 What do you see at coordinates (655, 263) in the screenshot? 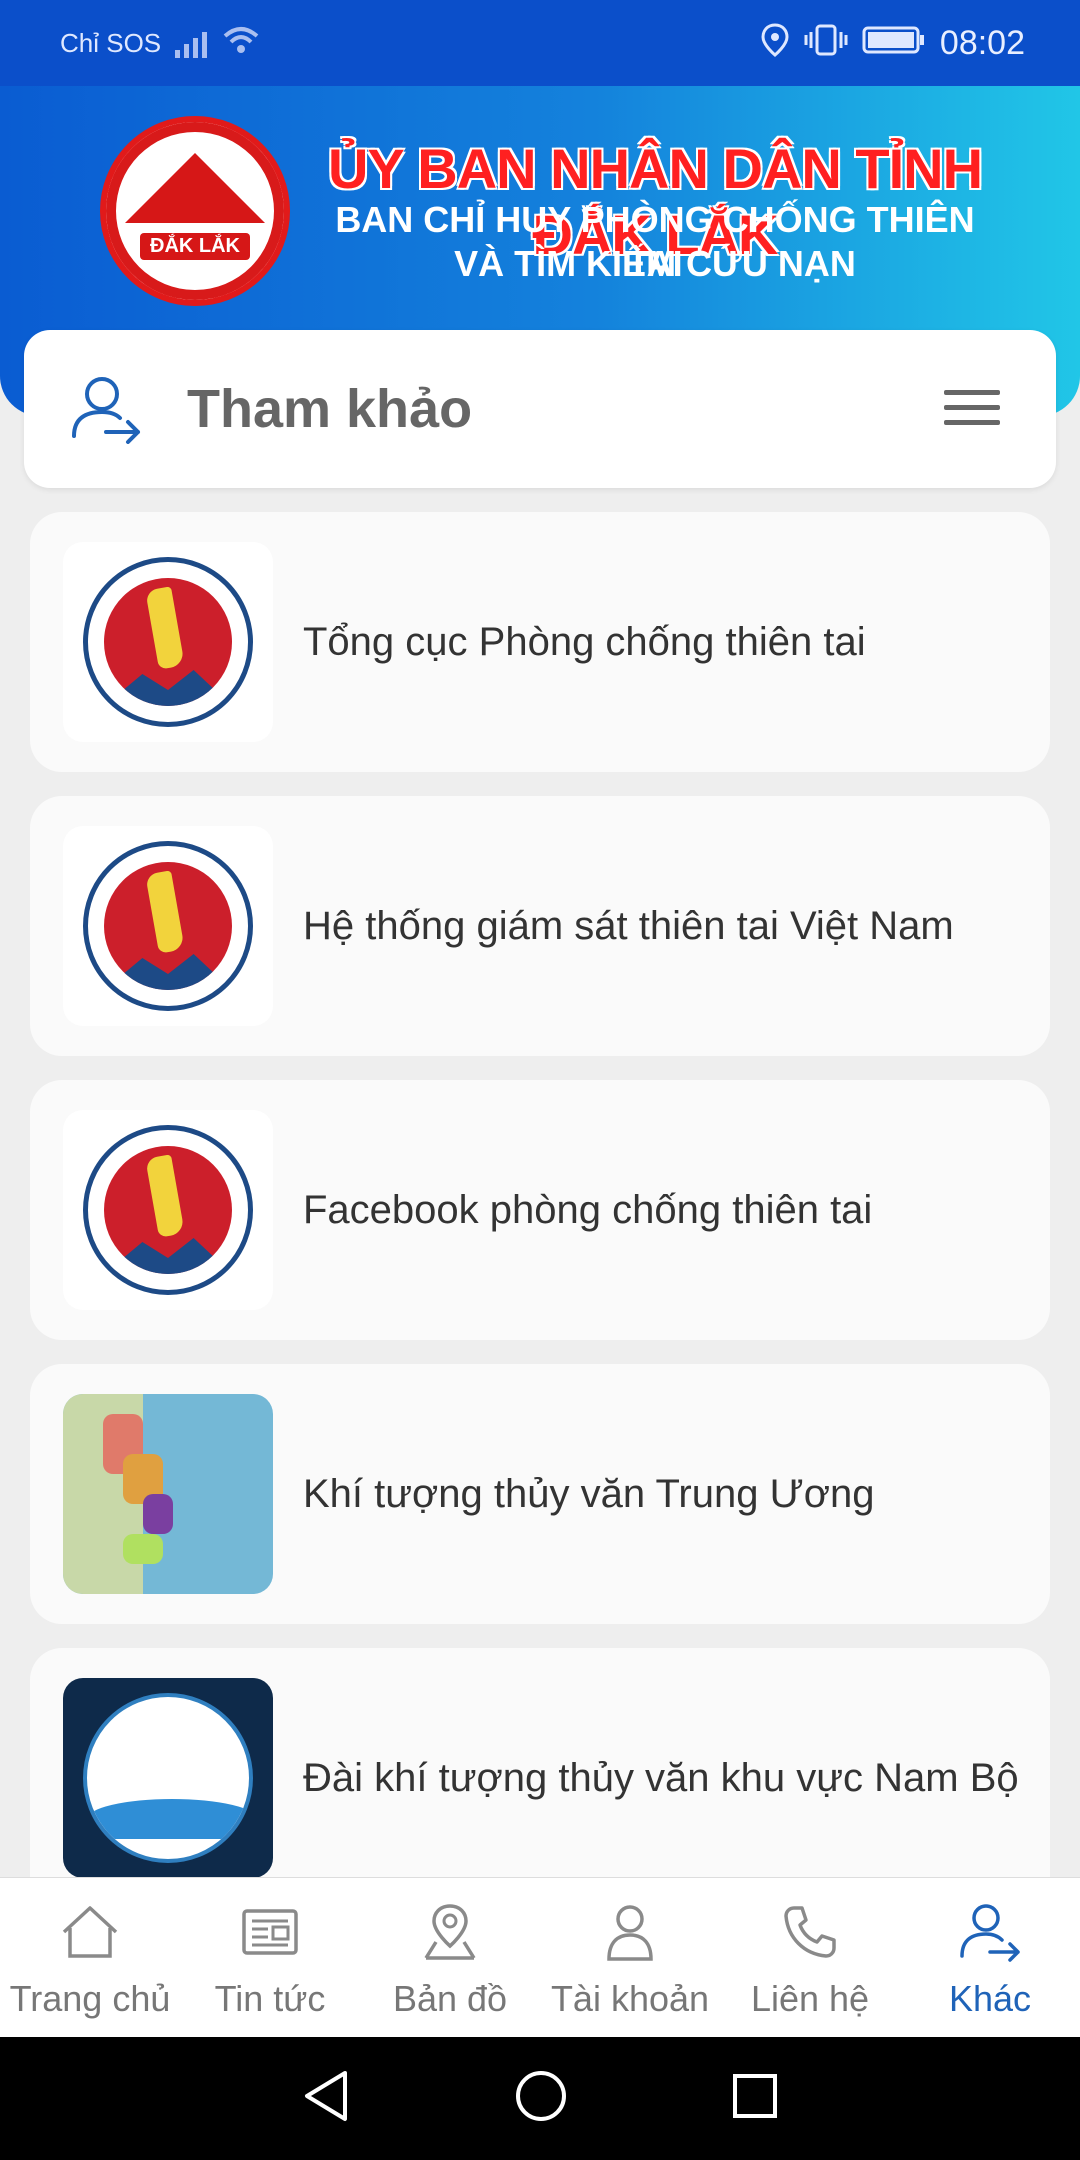
I see `banner-subtitle-2: VÀ TÌM KIẾM CỨU NẠN` at bounding box center [655, 263].